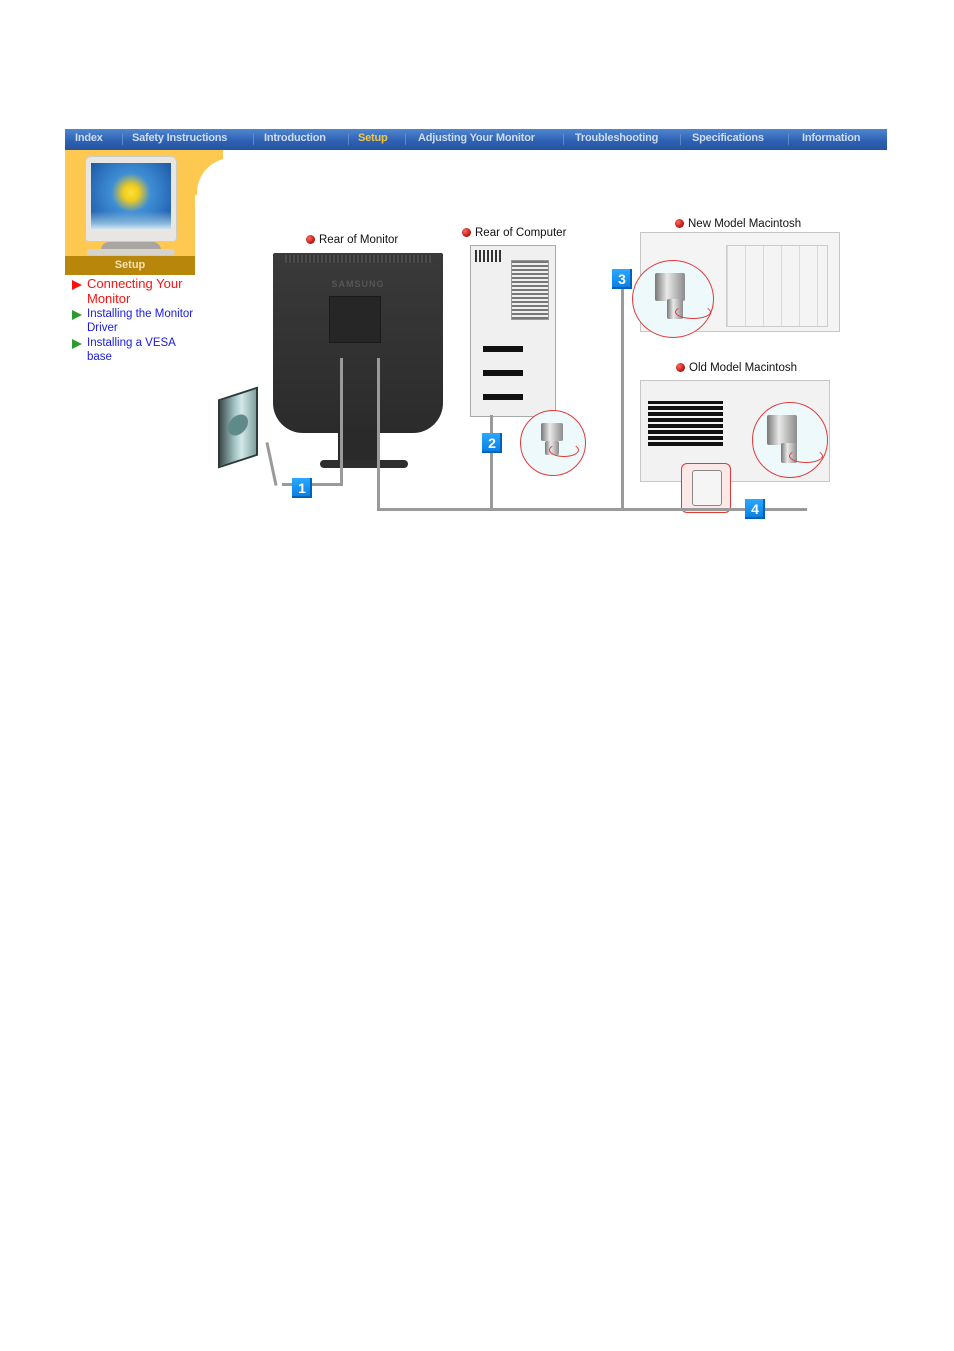 The width and height of the screenshot is (954, 1351). Describe the element at coordinates (355, 319) in the screenshot. I see `vesa-mount-plate` at that location.